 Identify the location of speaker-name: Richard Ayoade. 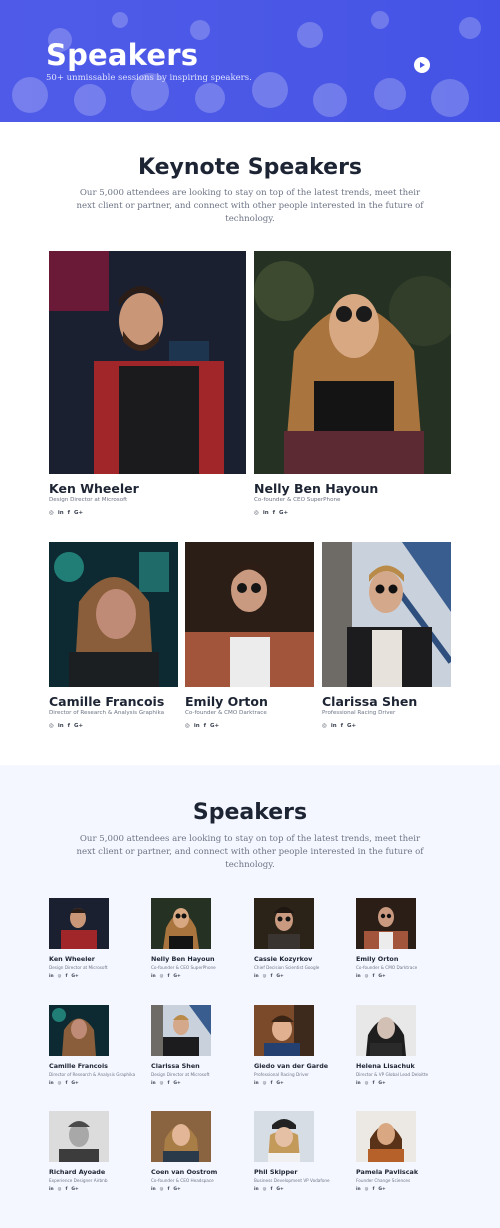
(77, 1172).